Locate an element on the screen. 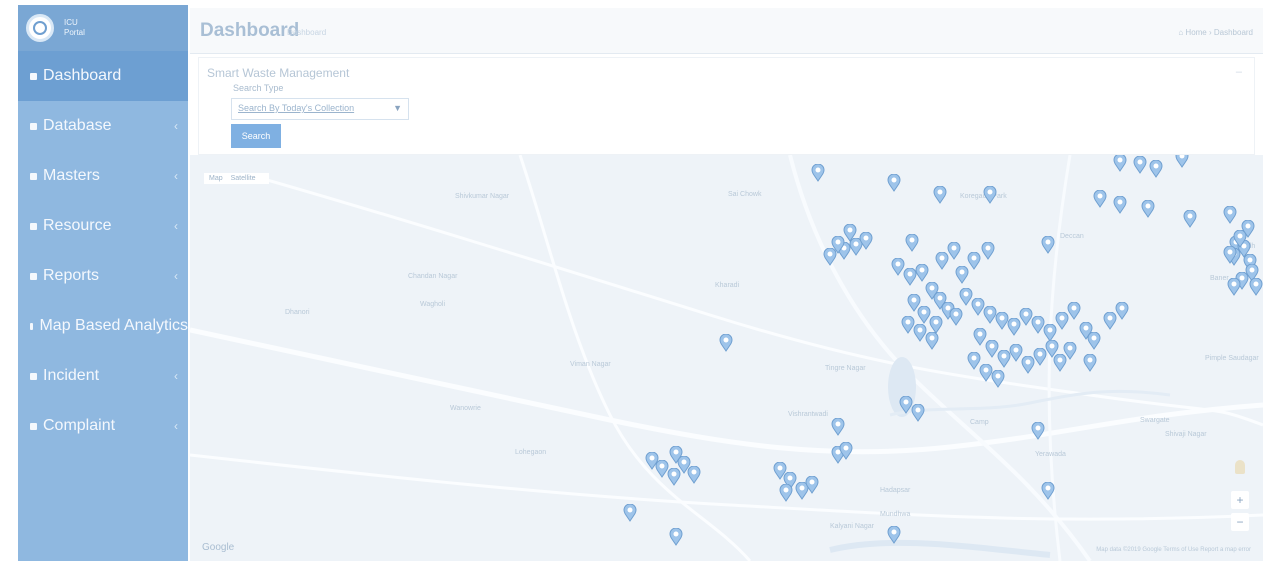  zoom-out-button: − is located at coordinates (1240, 522).